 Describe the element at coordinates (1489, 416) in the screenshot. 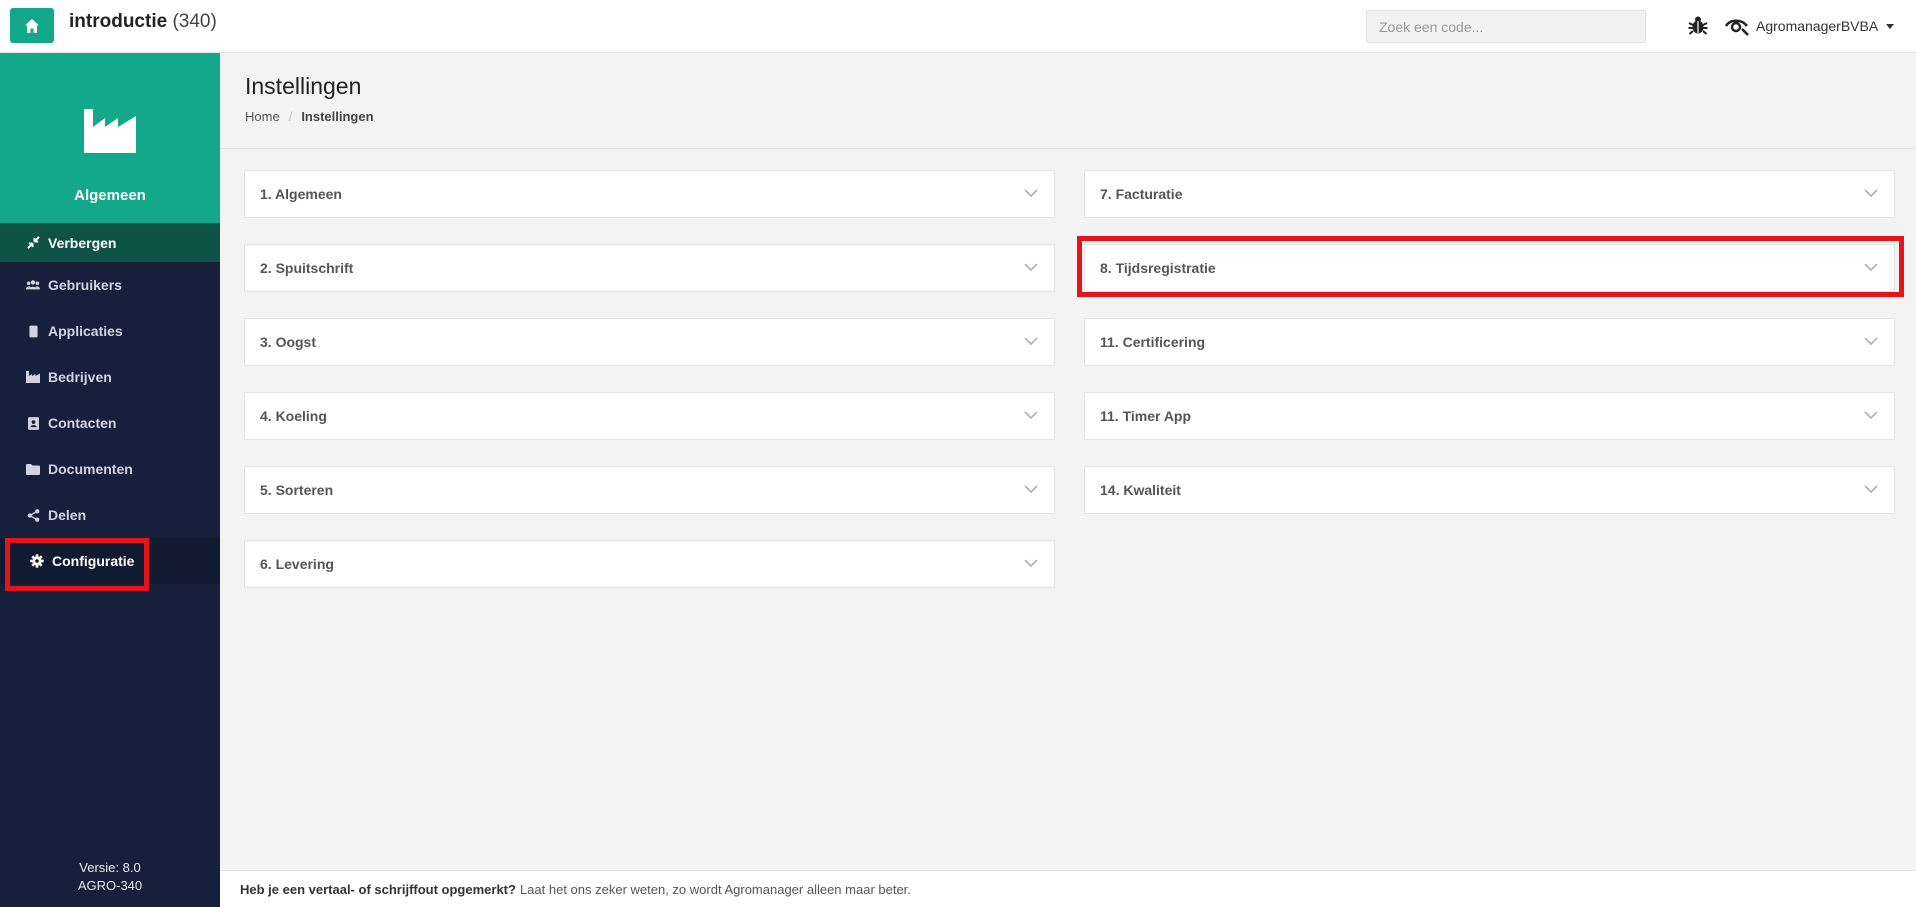

I see `settings-panel-timer-app: 11. Timer App` at that location.